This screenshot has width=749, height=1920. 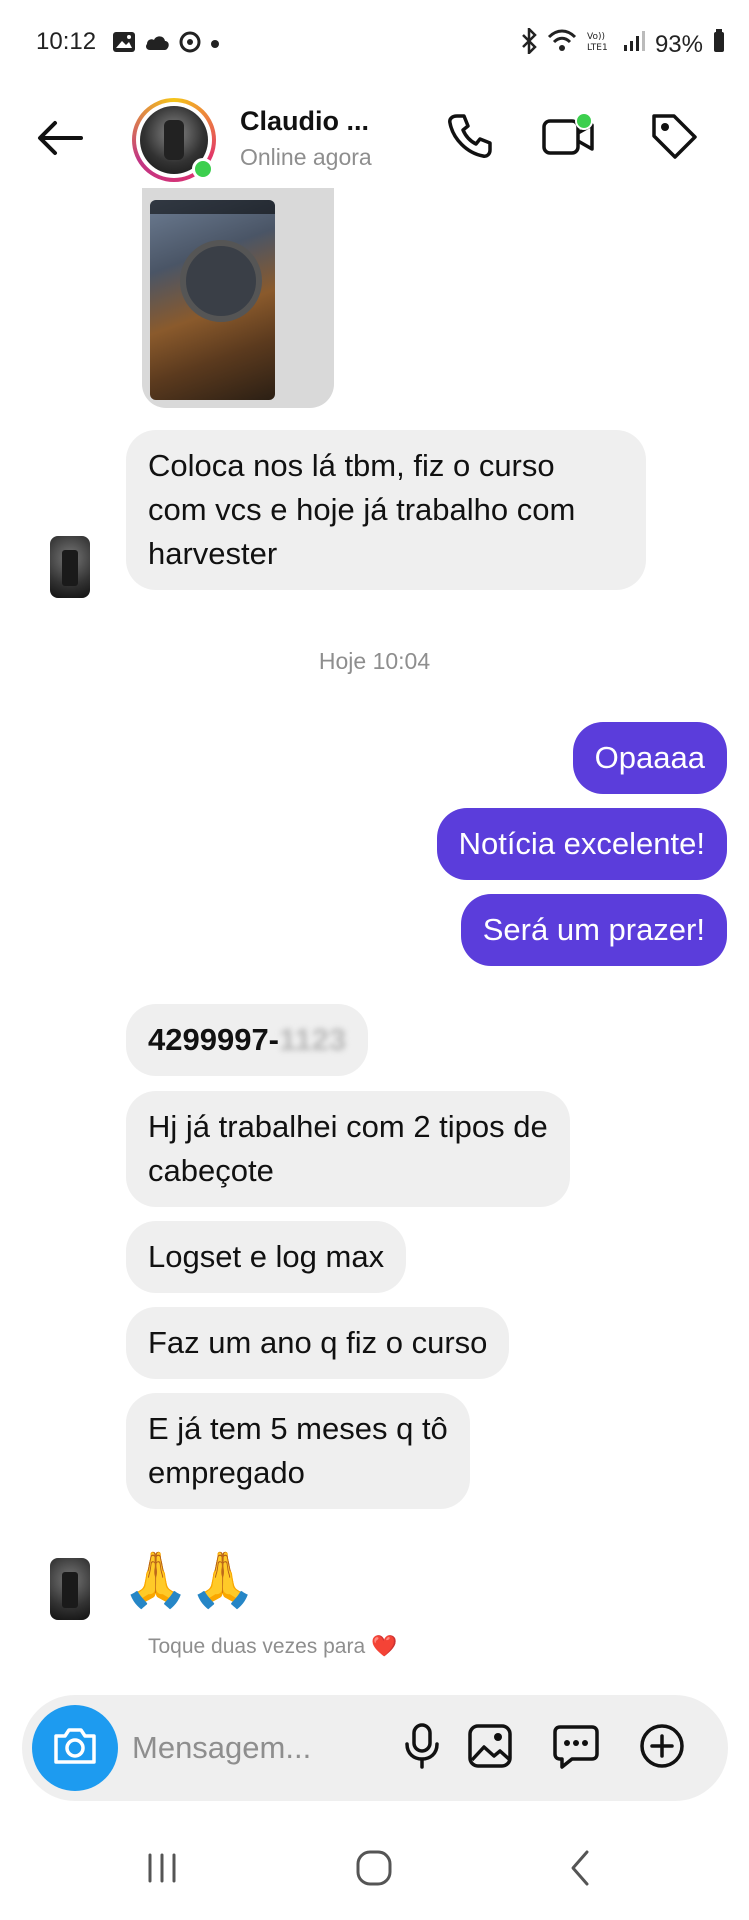 I want to click on back-button, so click(x=60, y=140).